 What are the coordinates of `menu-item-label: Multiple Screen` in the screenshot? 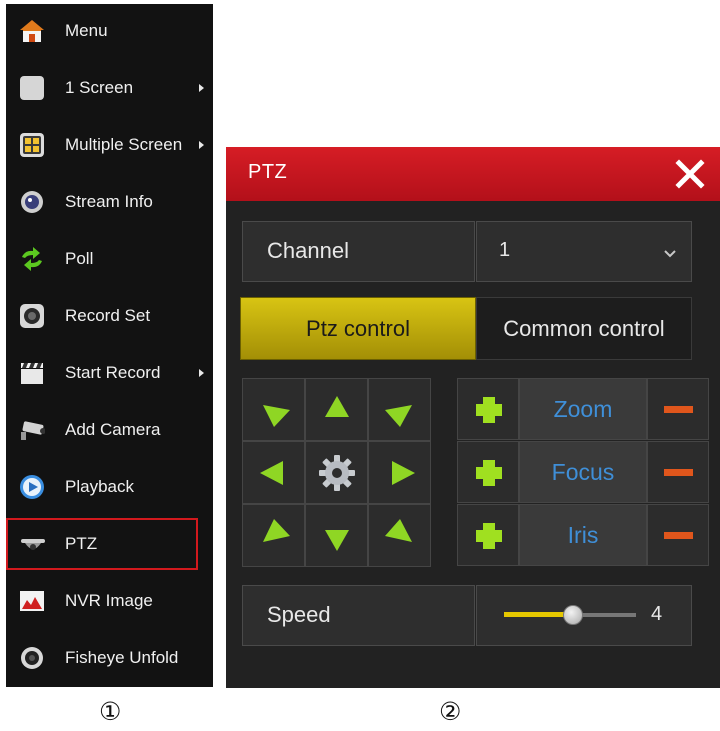 It's located at (124, 144).